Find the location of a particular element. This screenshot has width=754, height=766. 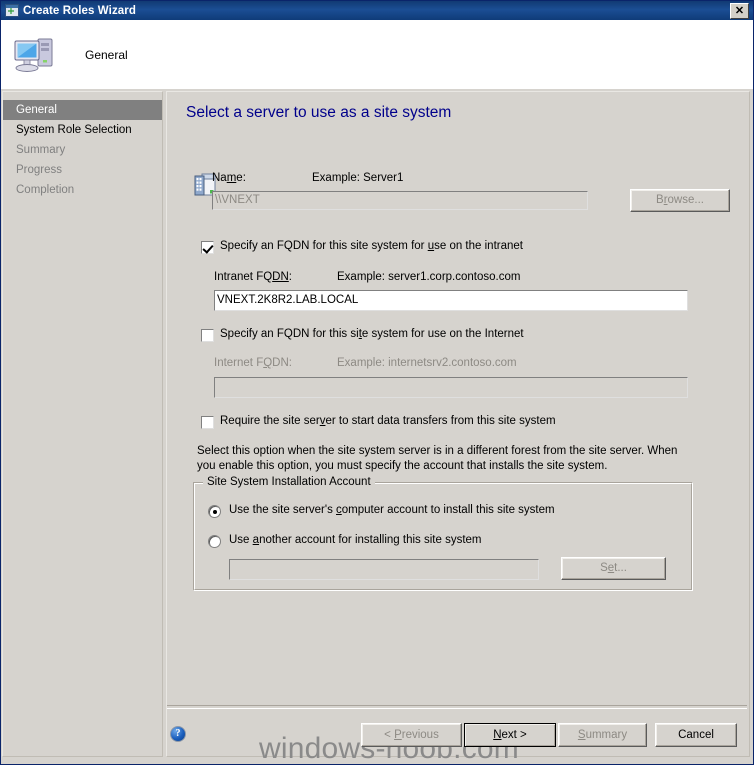

close-icon: ✕ is located at coordinates (739, 10).